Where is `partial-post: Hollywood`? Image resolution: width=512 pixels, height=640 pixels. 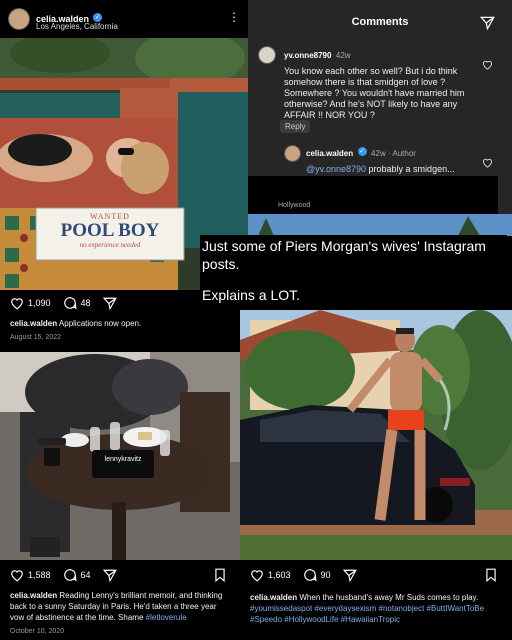 partial-post: Hollywood is located at coordinates (380, 206).